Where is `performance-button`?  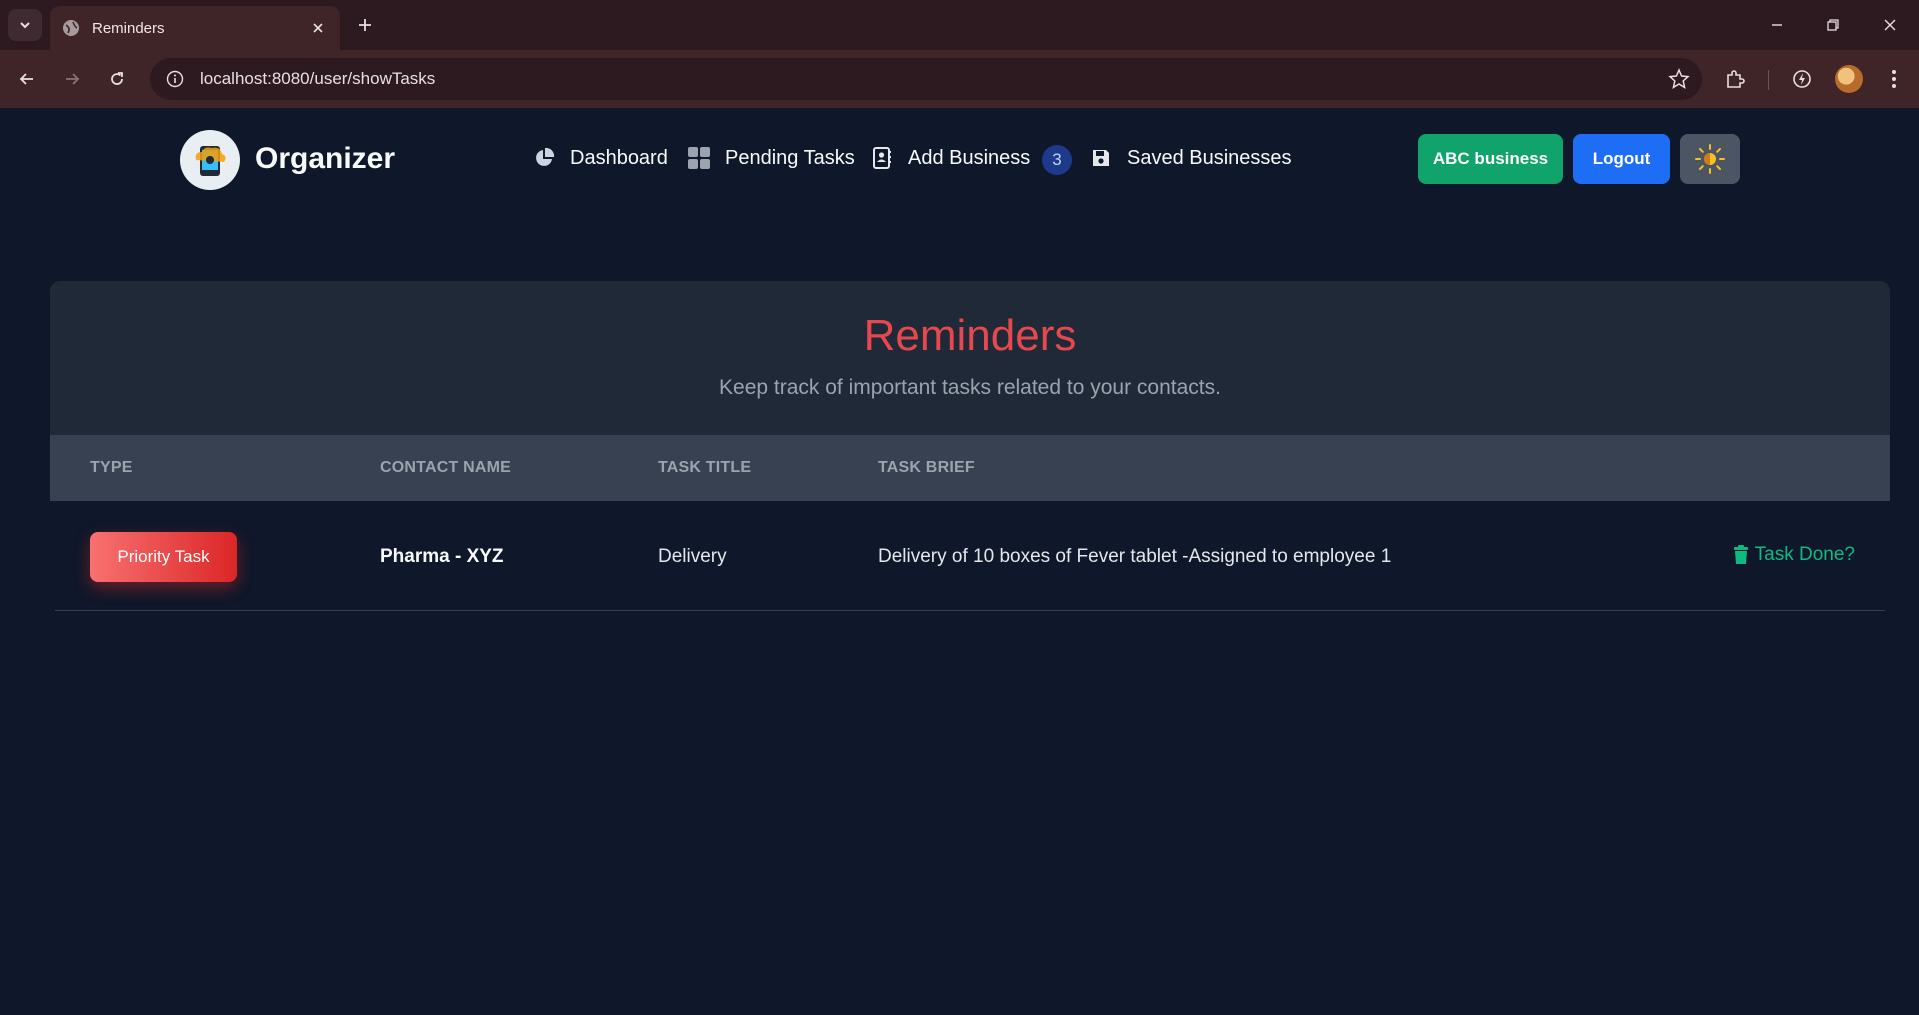 performance-button is located at coordinates (1802, 79).